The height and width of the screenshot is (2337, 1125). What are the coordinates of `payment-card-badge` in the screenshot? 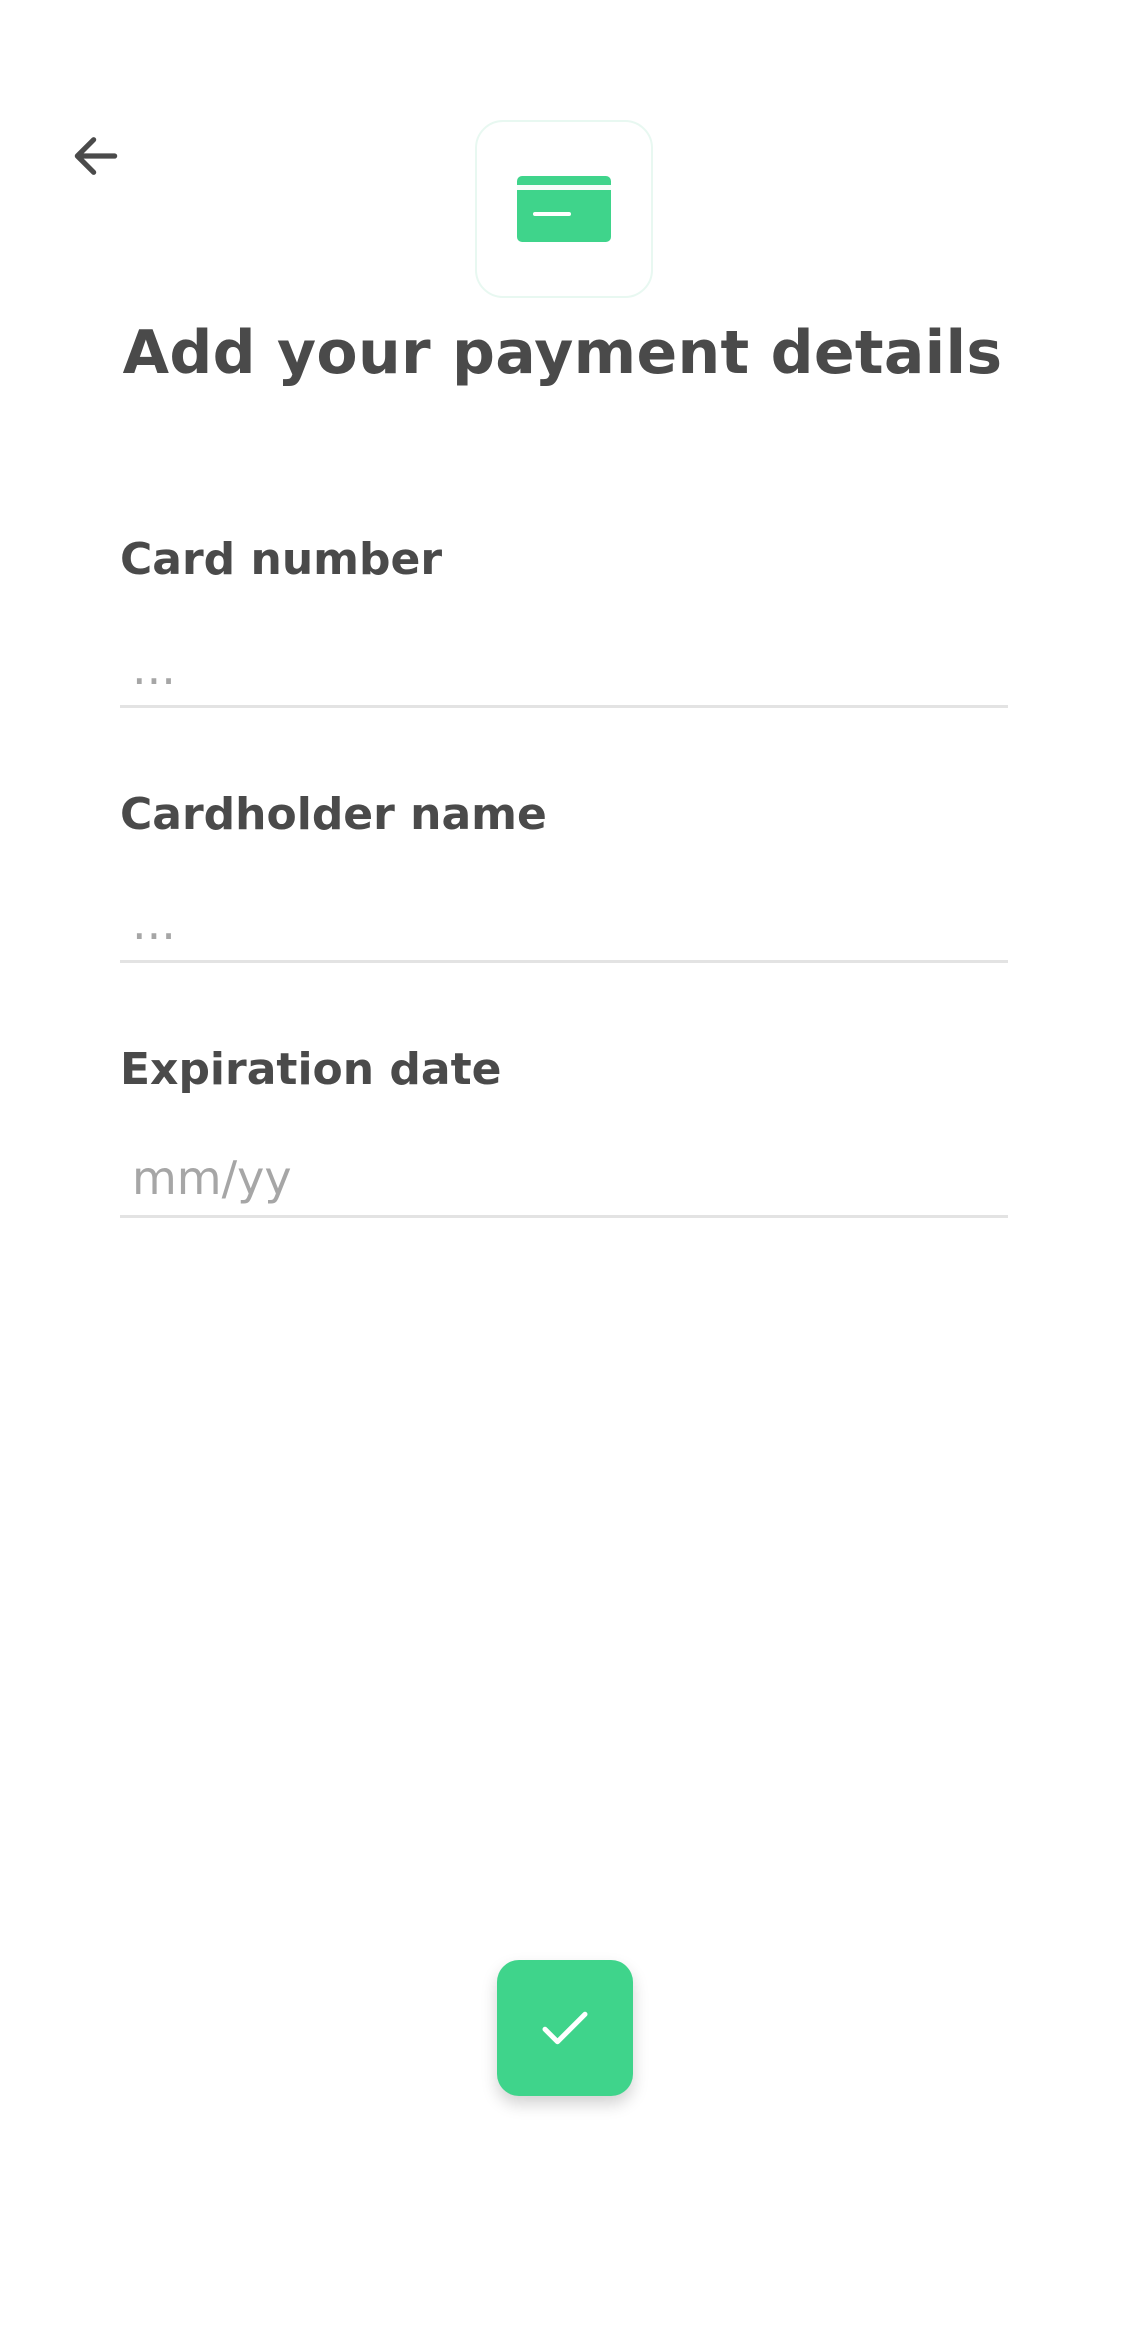 It's located at (564, 209).